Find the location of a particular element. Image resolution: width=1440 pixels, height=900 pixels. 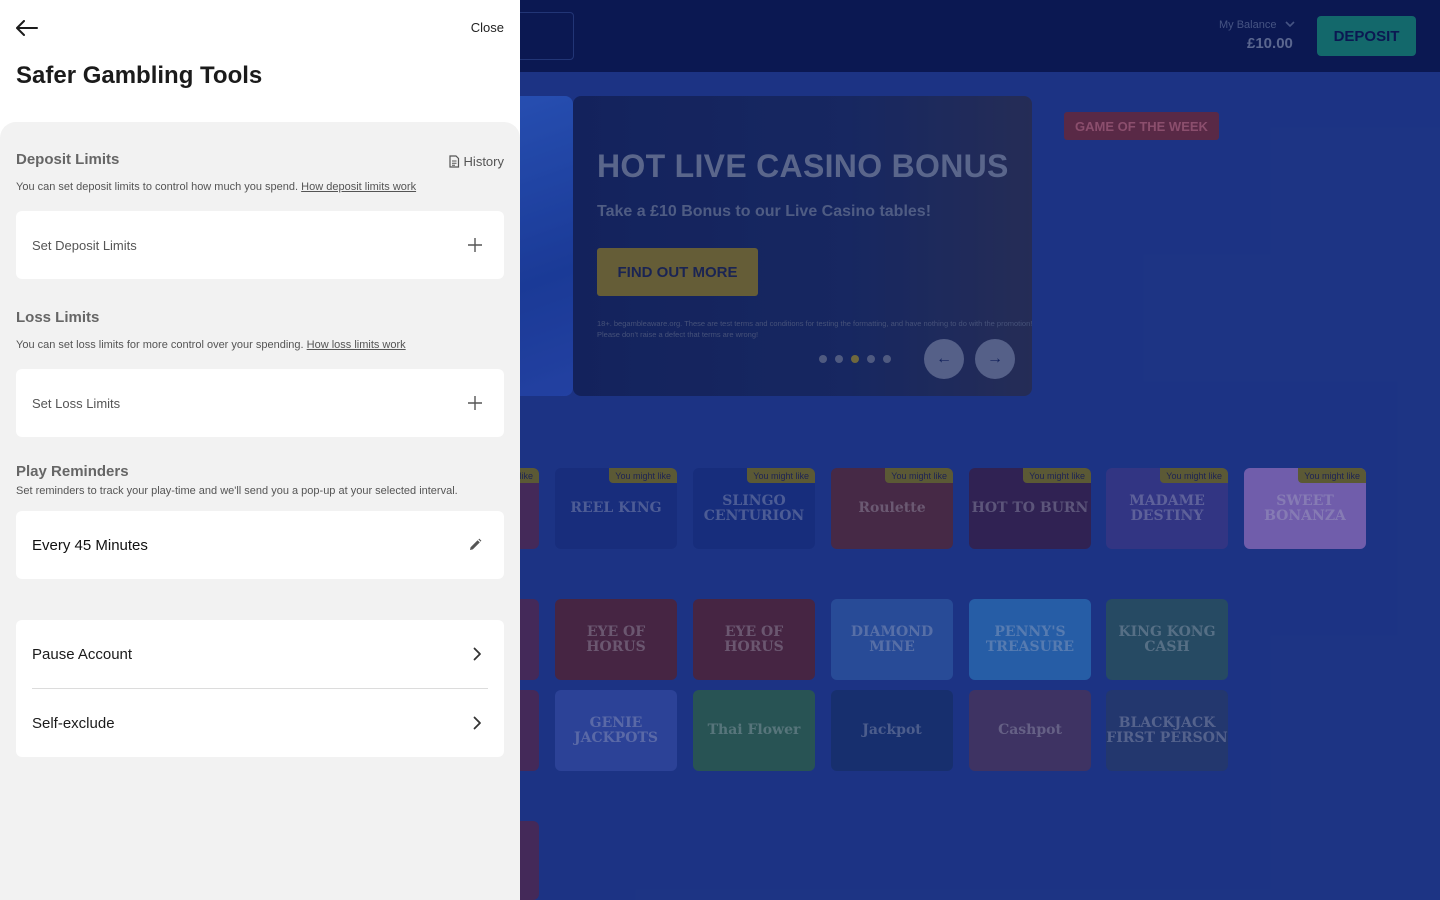

history-link: History is located at coordinates (476, 161).